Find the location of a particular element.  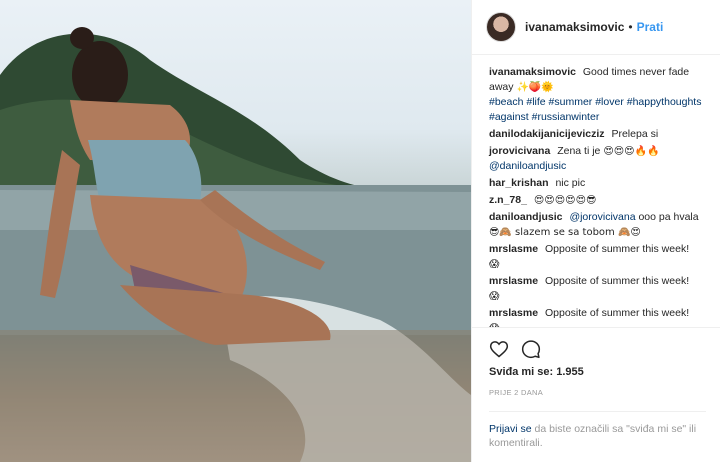

comment-mention: @daniloandjusic is located at coordinates (527, 166).